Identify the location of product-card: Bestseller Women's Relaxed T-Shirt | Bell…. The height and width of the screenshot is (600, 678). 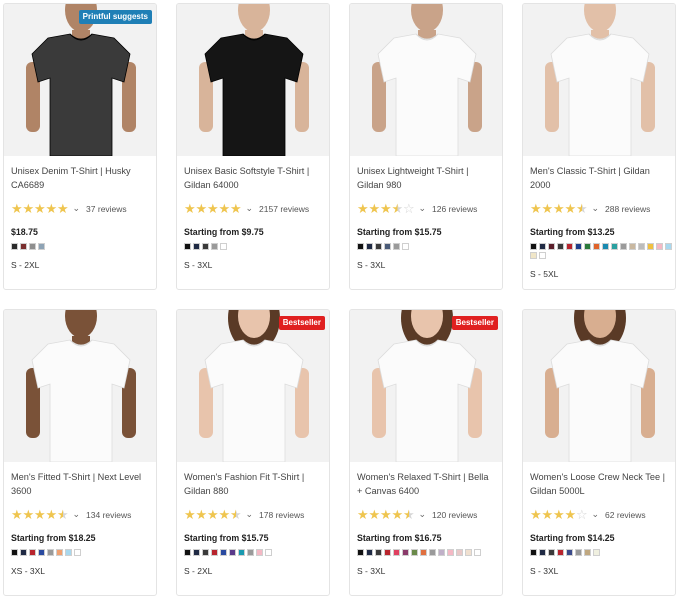
(426, 452).